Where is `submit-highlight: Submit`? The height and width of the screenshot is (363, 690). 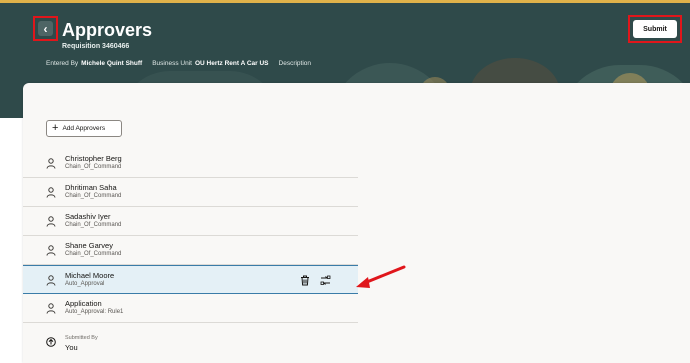 submit-highlight: Submit is located at coordinates (655, 29).